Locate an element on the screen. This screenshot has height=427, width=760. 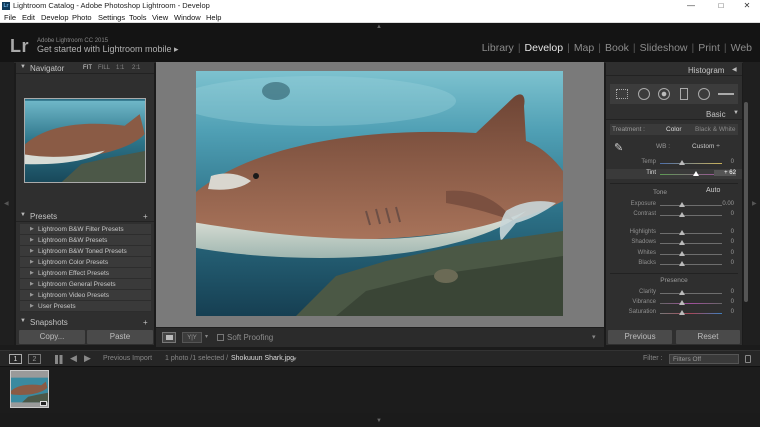
right-panel-scrollbar is located at coordinates (746, 203).